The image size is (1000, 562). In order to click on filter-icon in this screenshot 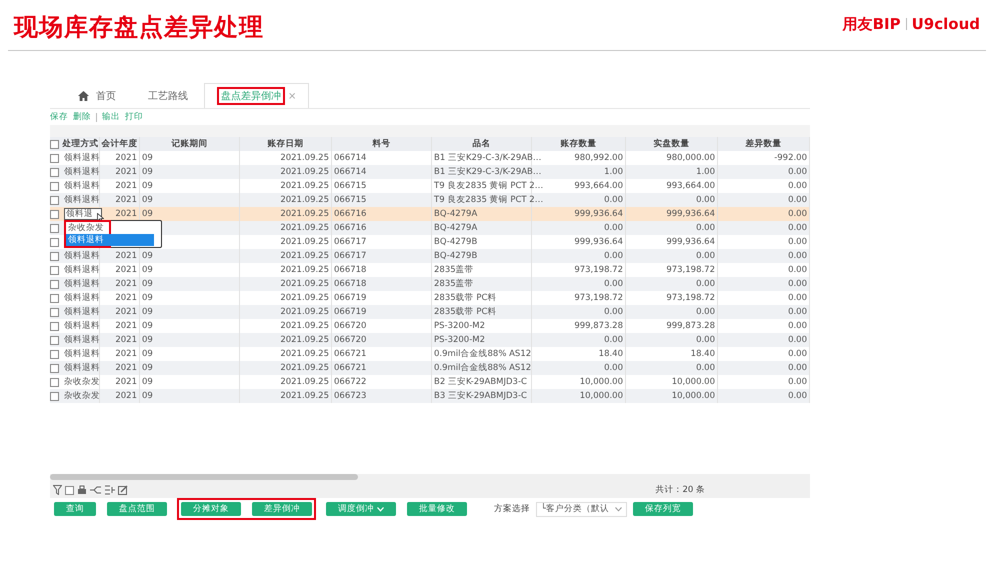, I will do `click(57, 490)`.